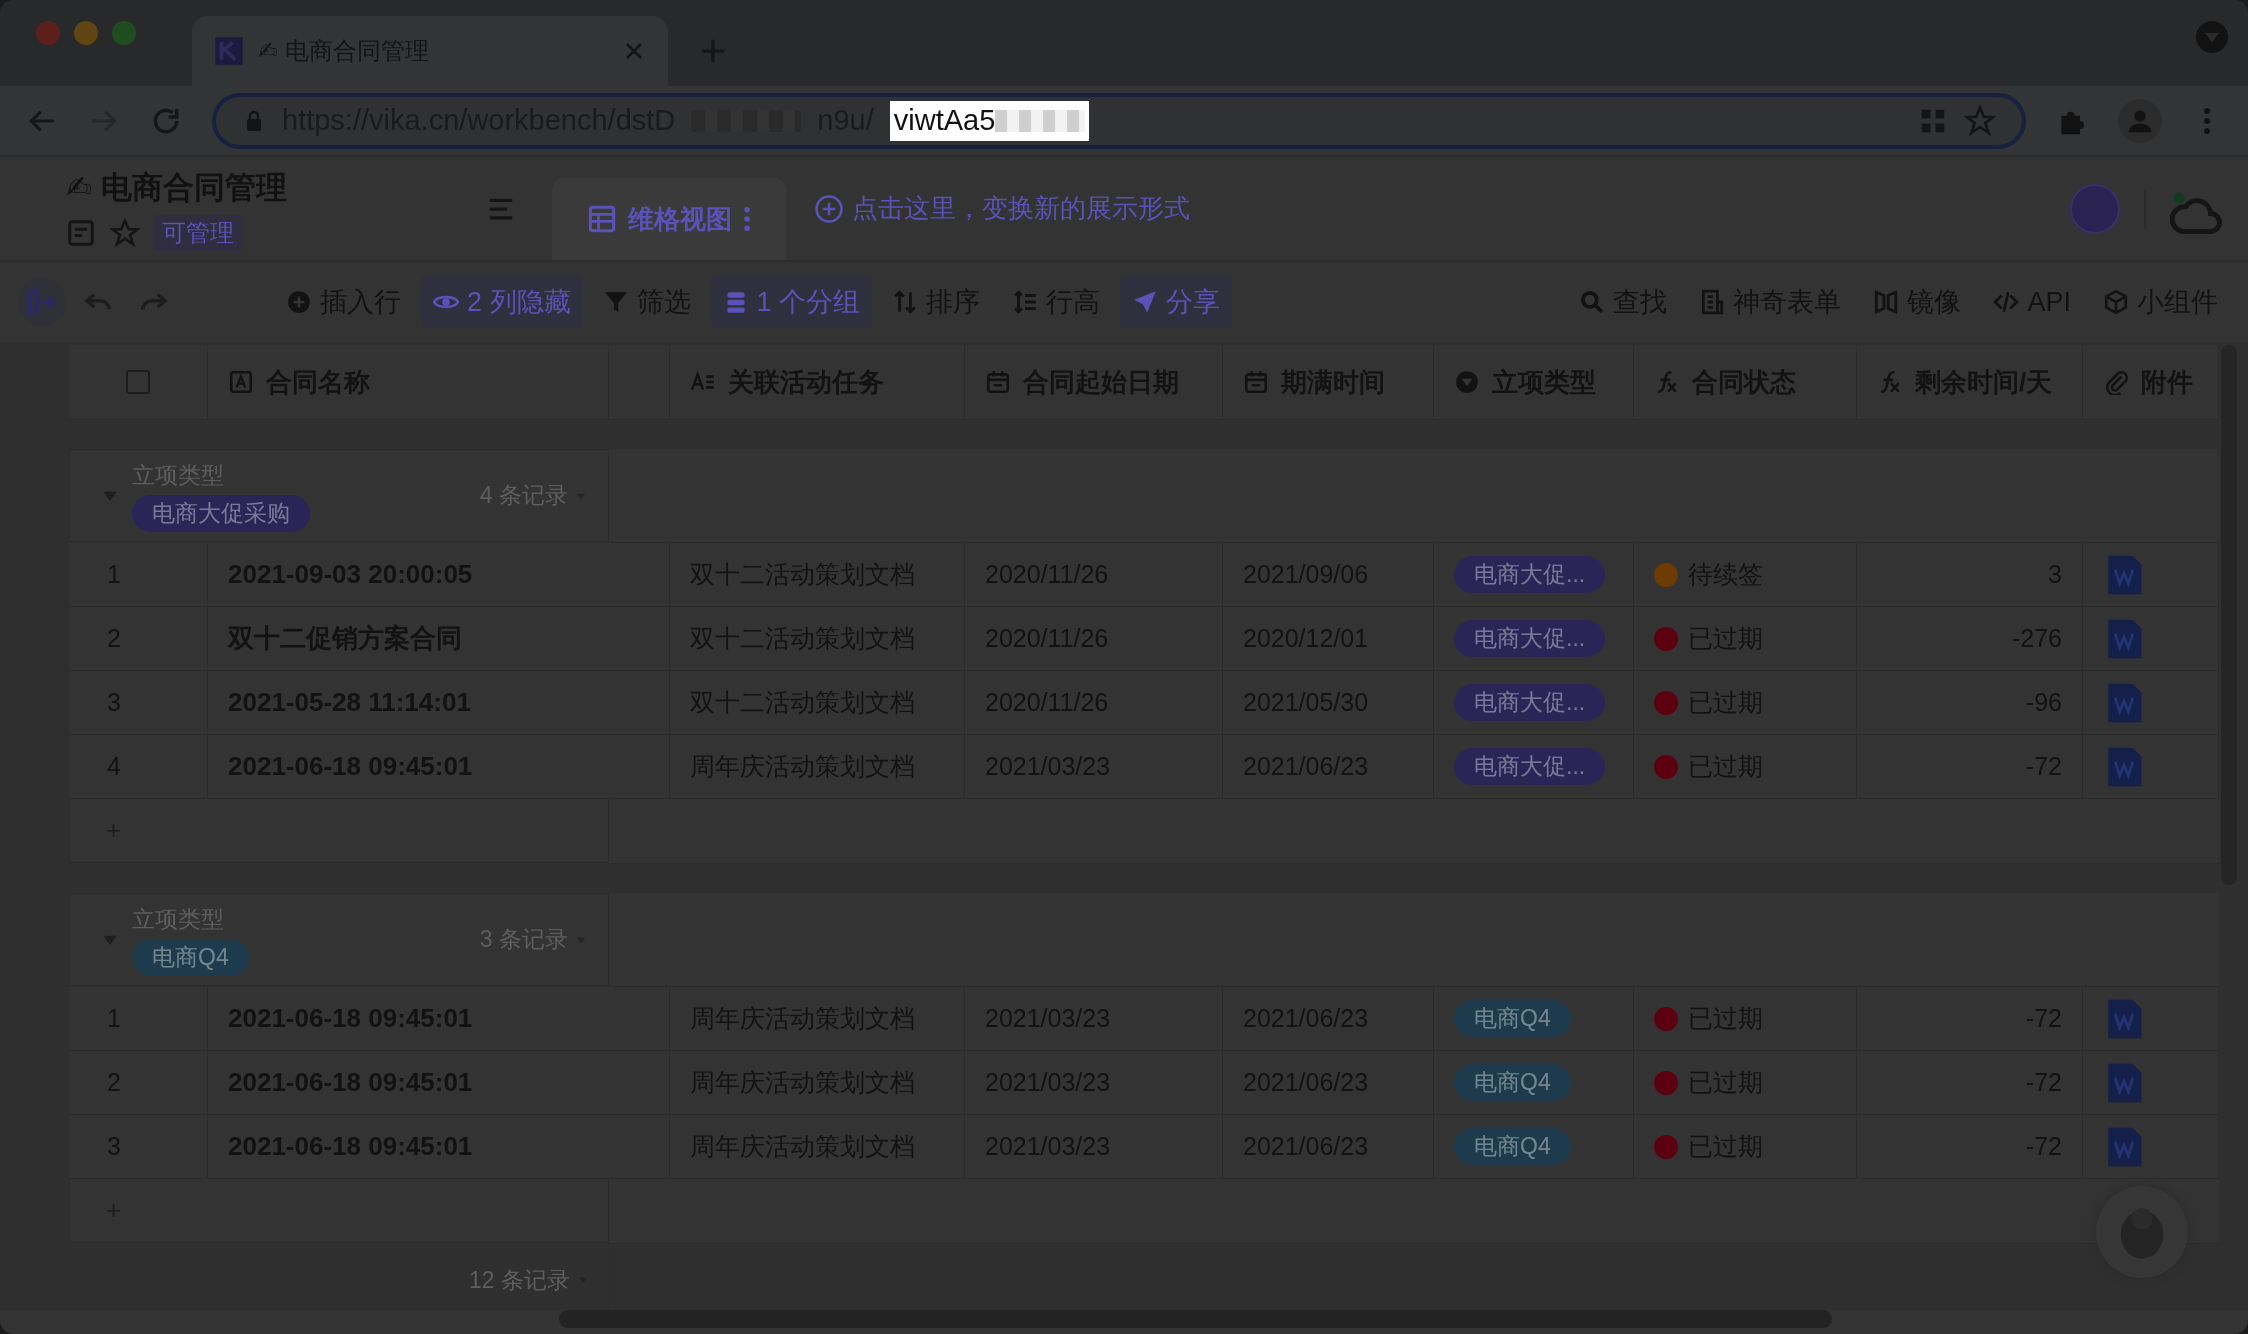 This screenshot has width=2248, height=1334. What do you see at coordinates (86, 33) in the screenshot?
I see `minimize-window-button` at bounding box center [86, 33].